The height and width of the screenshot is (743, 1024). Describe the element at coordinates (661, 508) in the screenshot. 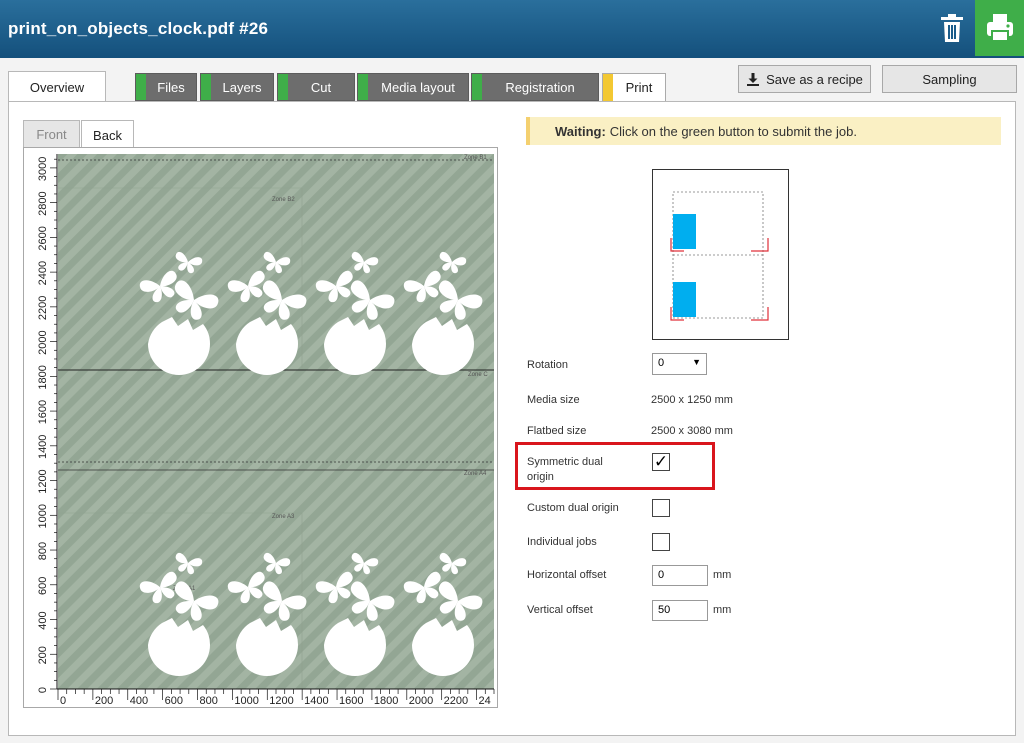

I see `custom-dual-origin-checkbox` at that location.